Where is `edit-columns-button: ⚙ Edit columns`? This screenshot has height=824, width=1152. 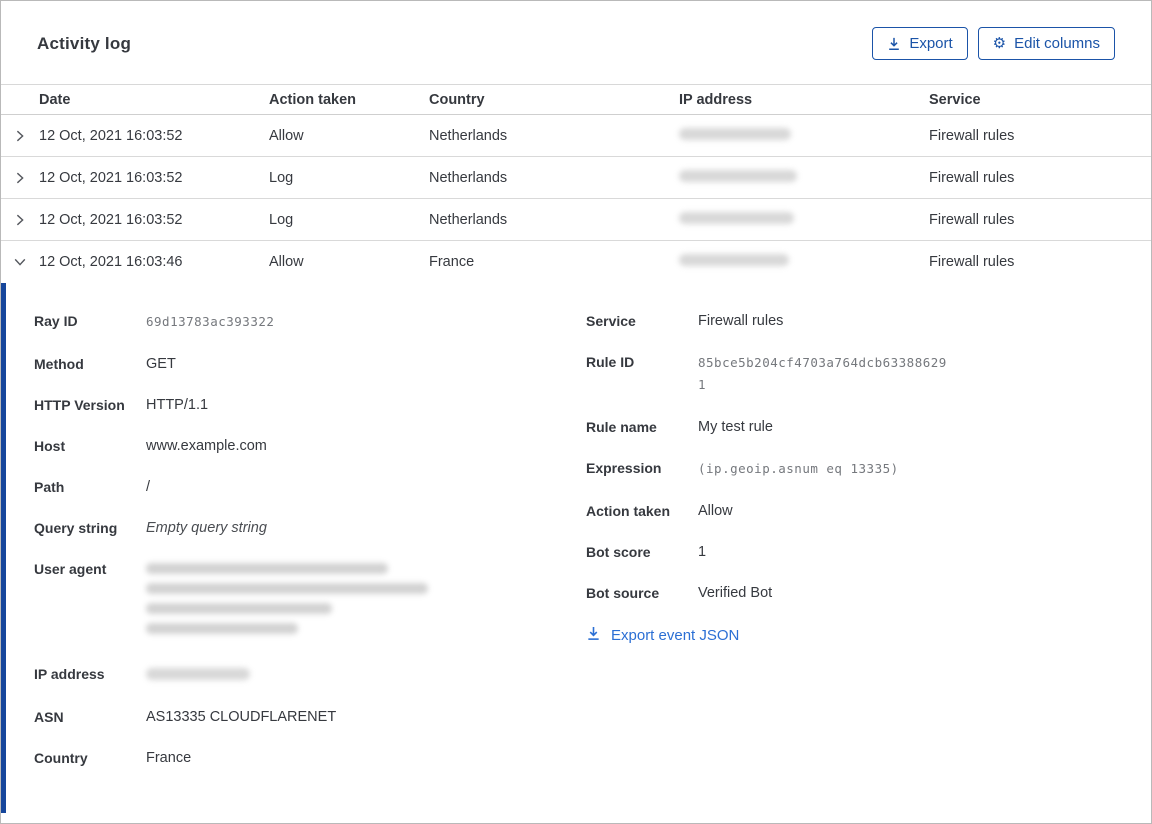
edit-columns-button: ⚙ Edit columns is located at coordinates (1046, 43).